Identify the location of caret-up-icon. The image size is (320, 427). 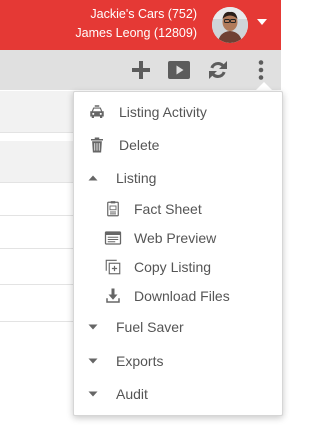
(93, 178).